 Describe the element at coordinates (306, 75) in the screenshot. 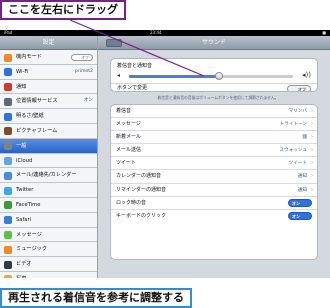

I see `volume-max-icon: ◂))` at that location.